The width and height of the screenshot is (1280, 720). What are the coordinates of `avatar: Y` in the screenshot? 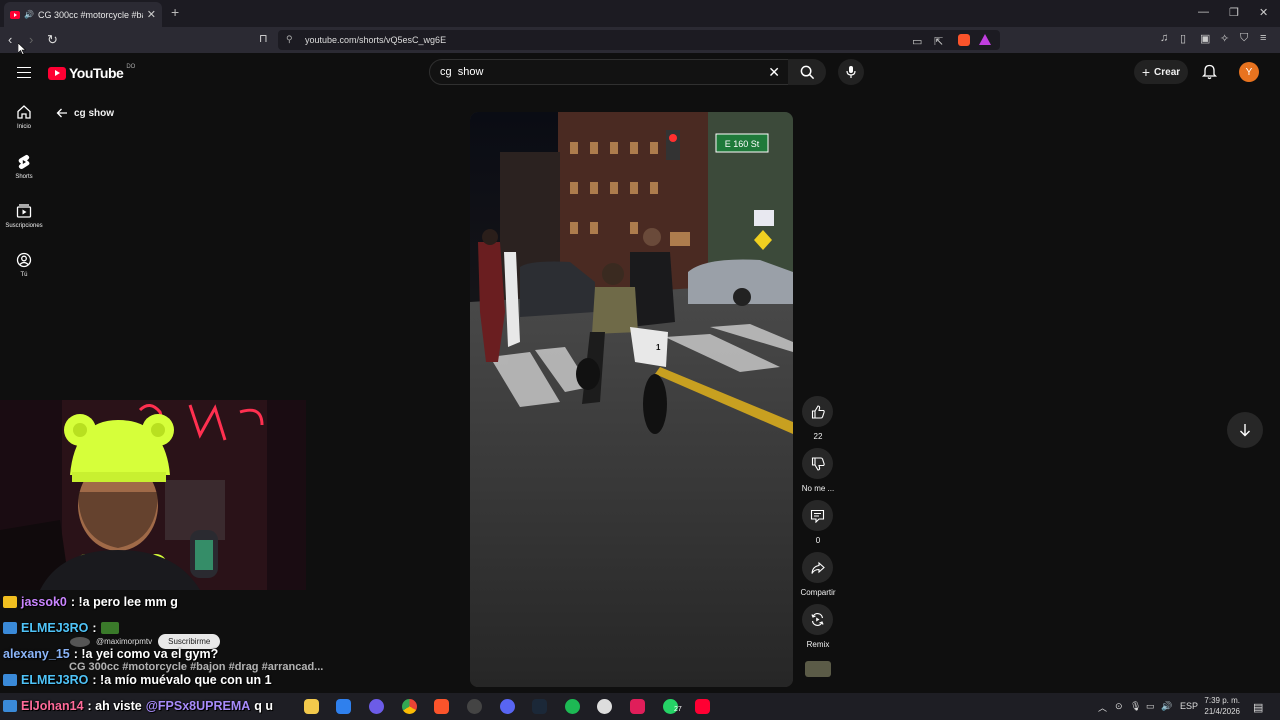 It's located at (1249, 72).